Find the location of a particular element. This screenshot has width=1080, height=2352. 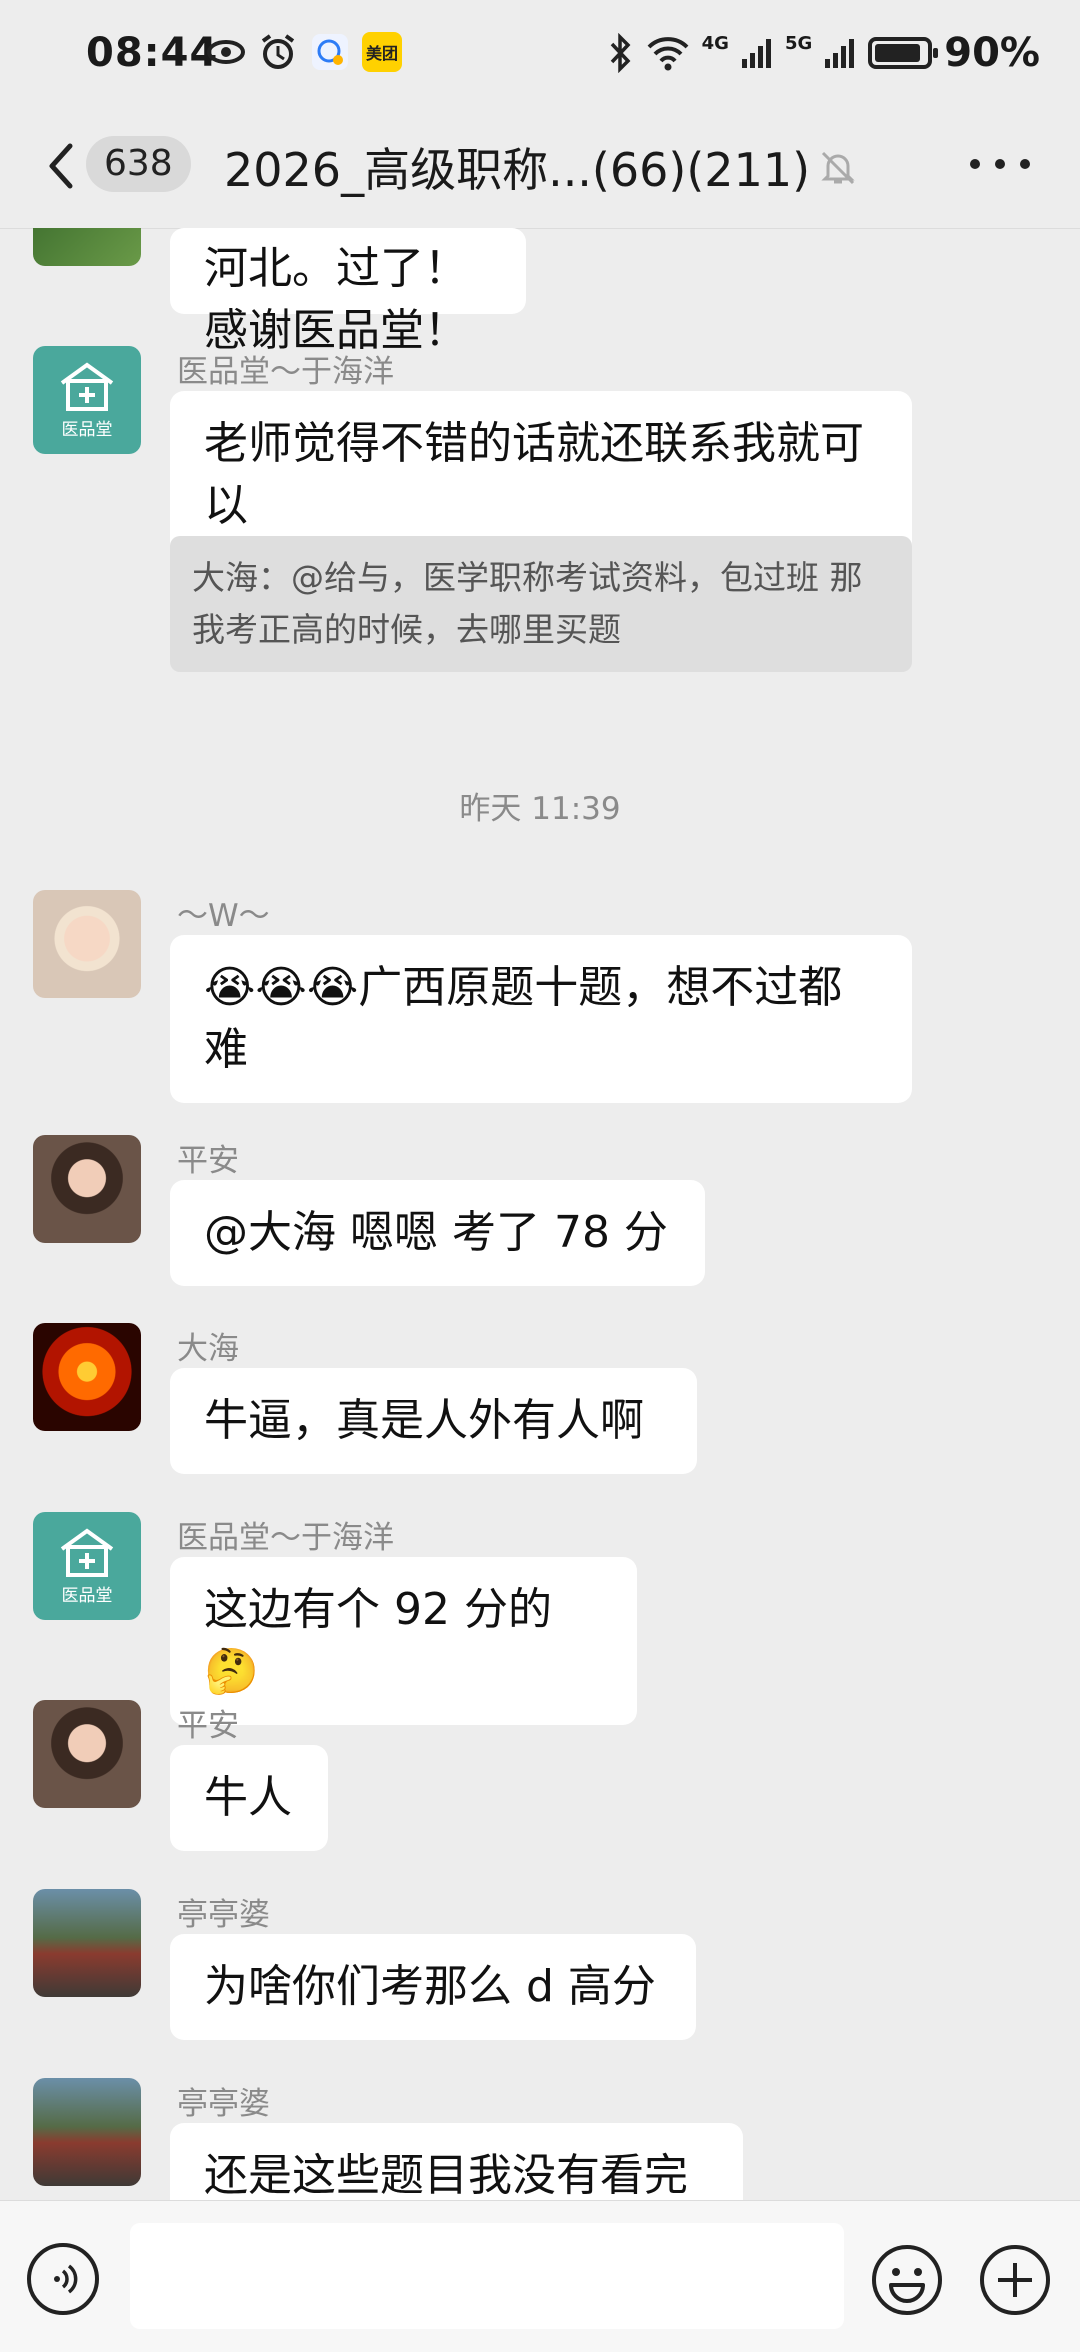

message-bubble: 老师觉得不错的话就还联系我就可以 is located at coordinates (541, 475).